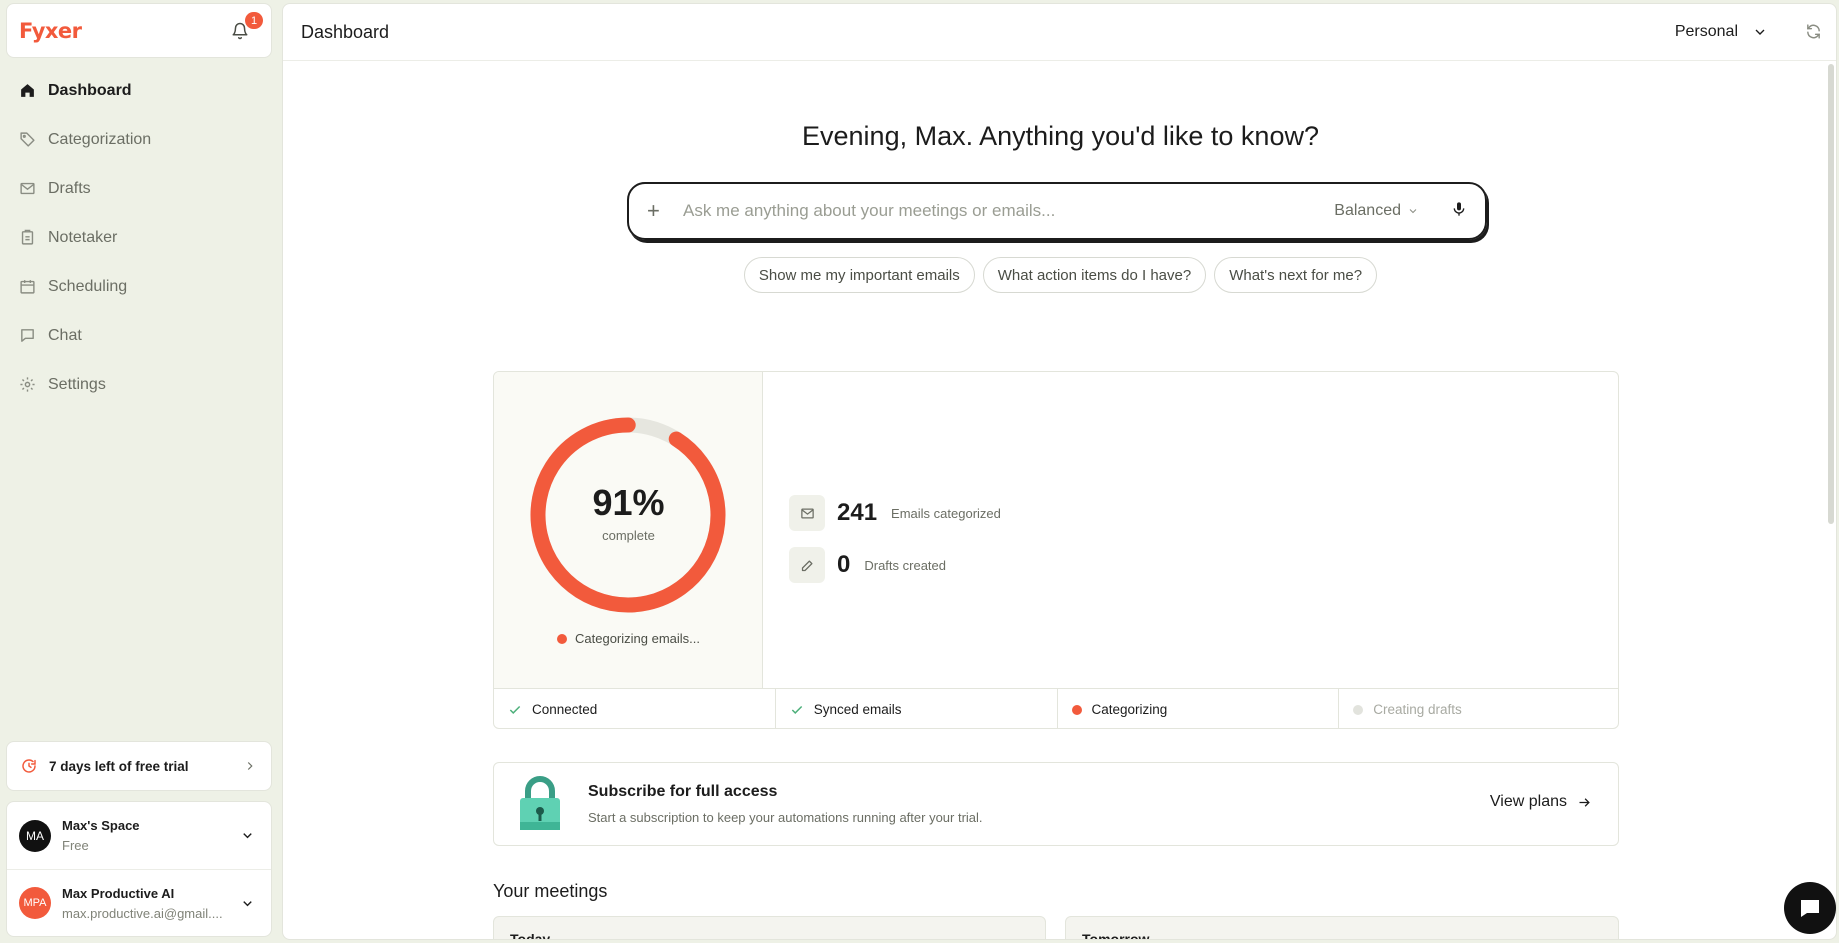 The image size is (1839, 943). Describe the element at coordinates (119, 766) in the screenshot. I see `trial-label: 7 days left of free trial` at that location.